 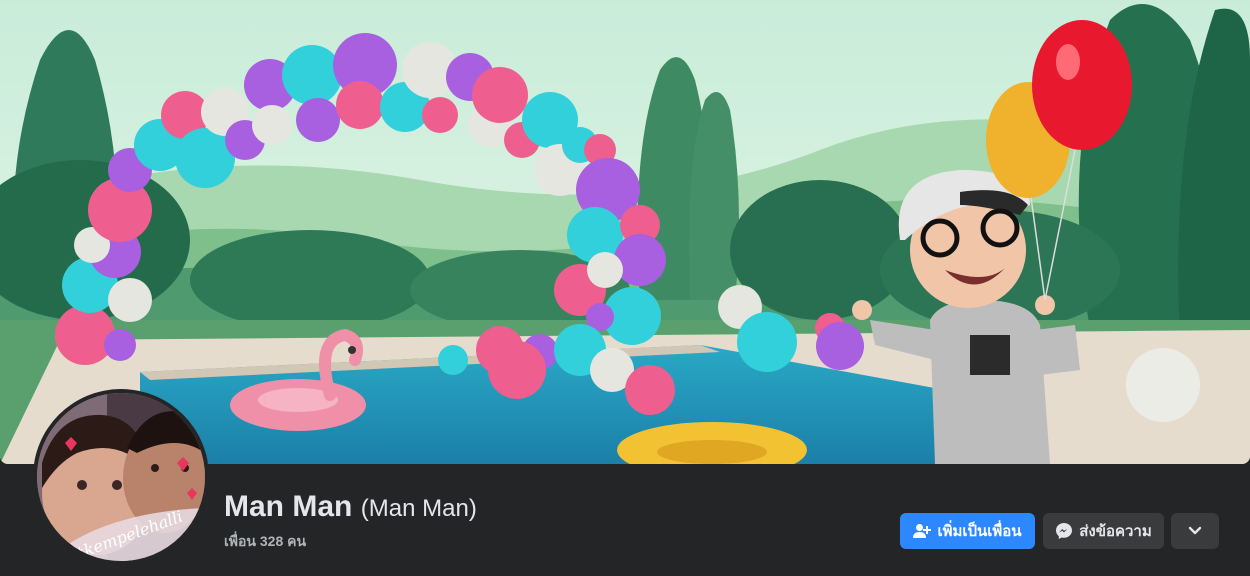 What do you see at coordinates (979, 531) in the screenshot?
I see `add-friend-label: เพิ่มเป็นเพื่อน` at bounding box center [979, 531].